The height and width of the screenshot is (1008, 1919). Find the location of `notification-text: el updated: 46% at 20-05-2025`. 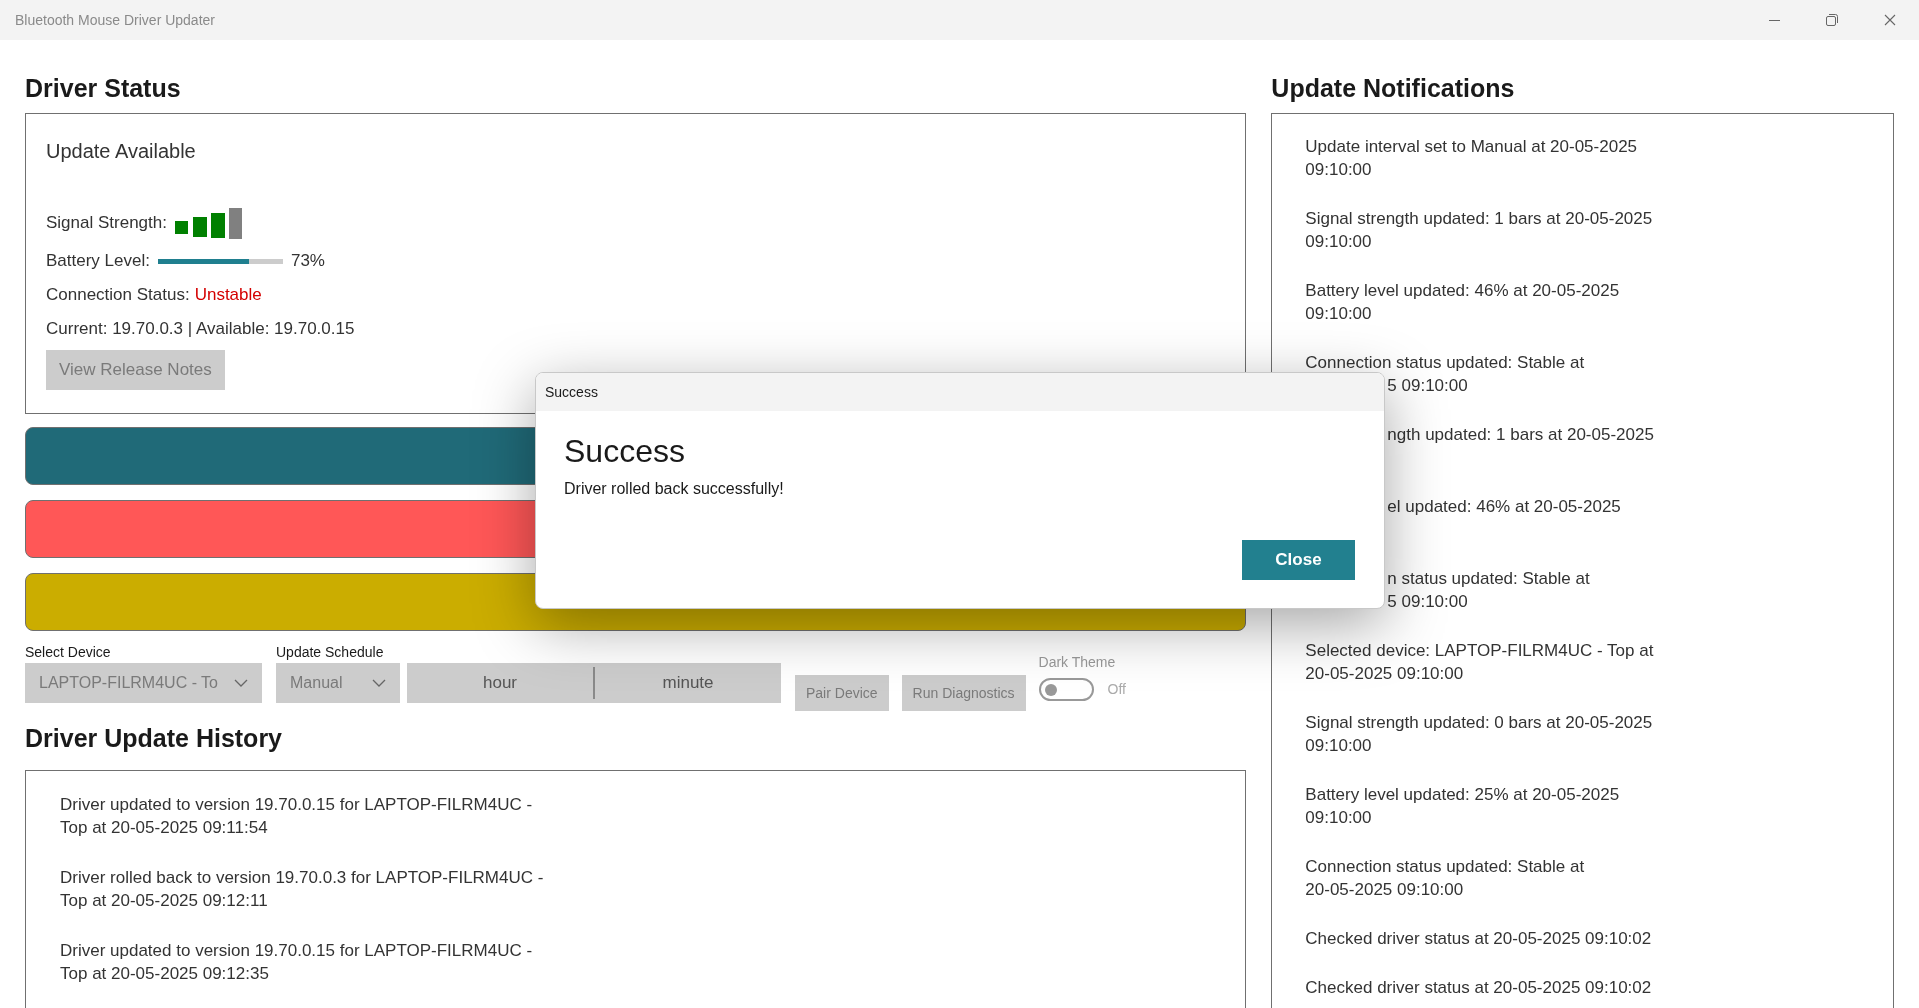

notification-text: el updated: 46% at 20-05-2025 is located at coordinates (1504, 507).